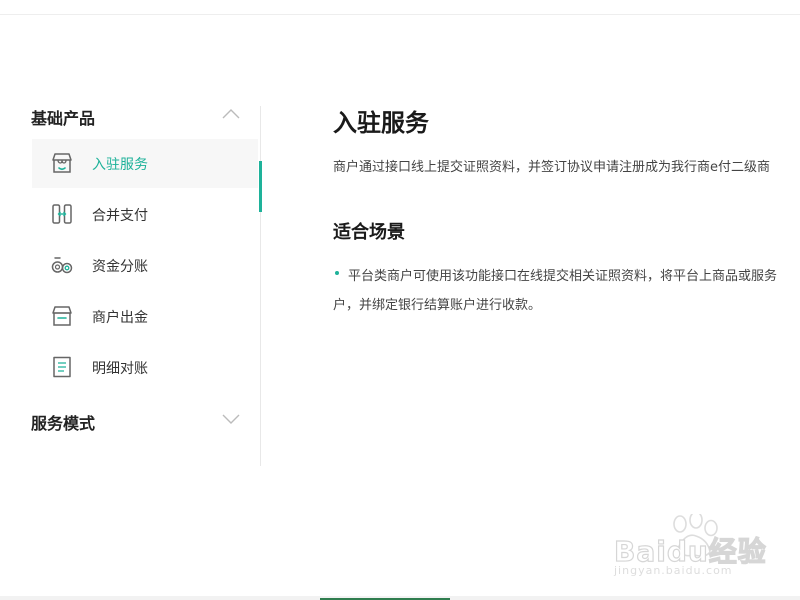  I want to click on chevron-down-icon, so click(231, 419).